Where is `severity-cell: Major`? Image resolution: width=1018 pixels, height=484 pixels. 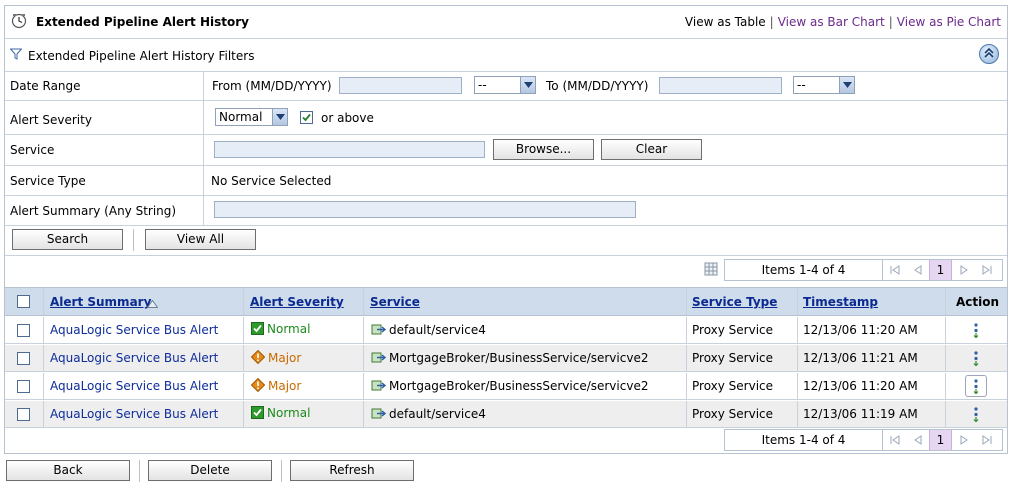 severity-cell: Major is located at coordinates (275, 386).